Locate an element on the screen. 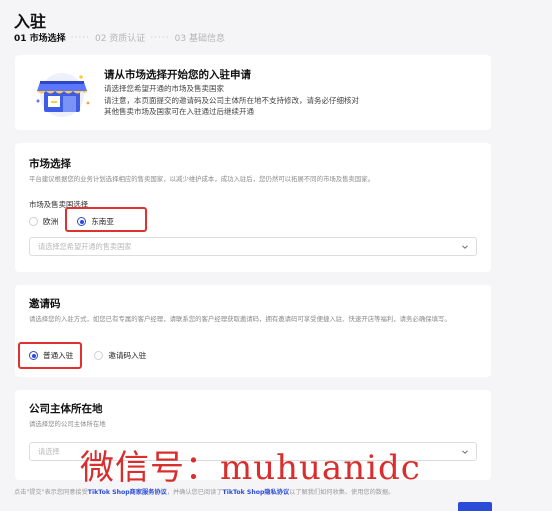  agreement-middle: ，并确认您已阅读了 is located at coordinates (194, 492).